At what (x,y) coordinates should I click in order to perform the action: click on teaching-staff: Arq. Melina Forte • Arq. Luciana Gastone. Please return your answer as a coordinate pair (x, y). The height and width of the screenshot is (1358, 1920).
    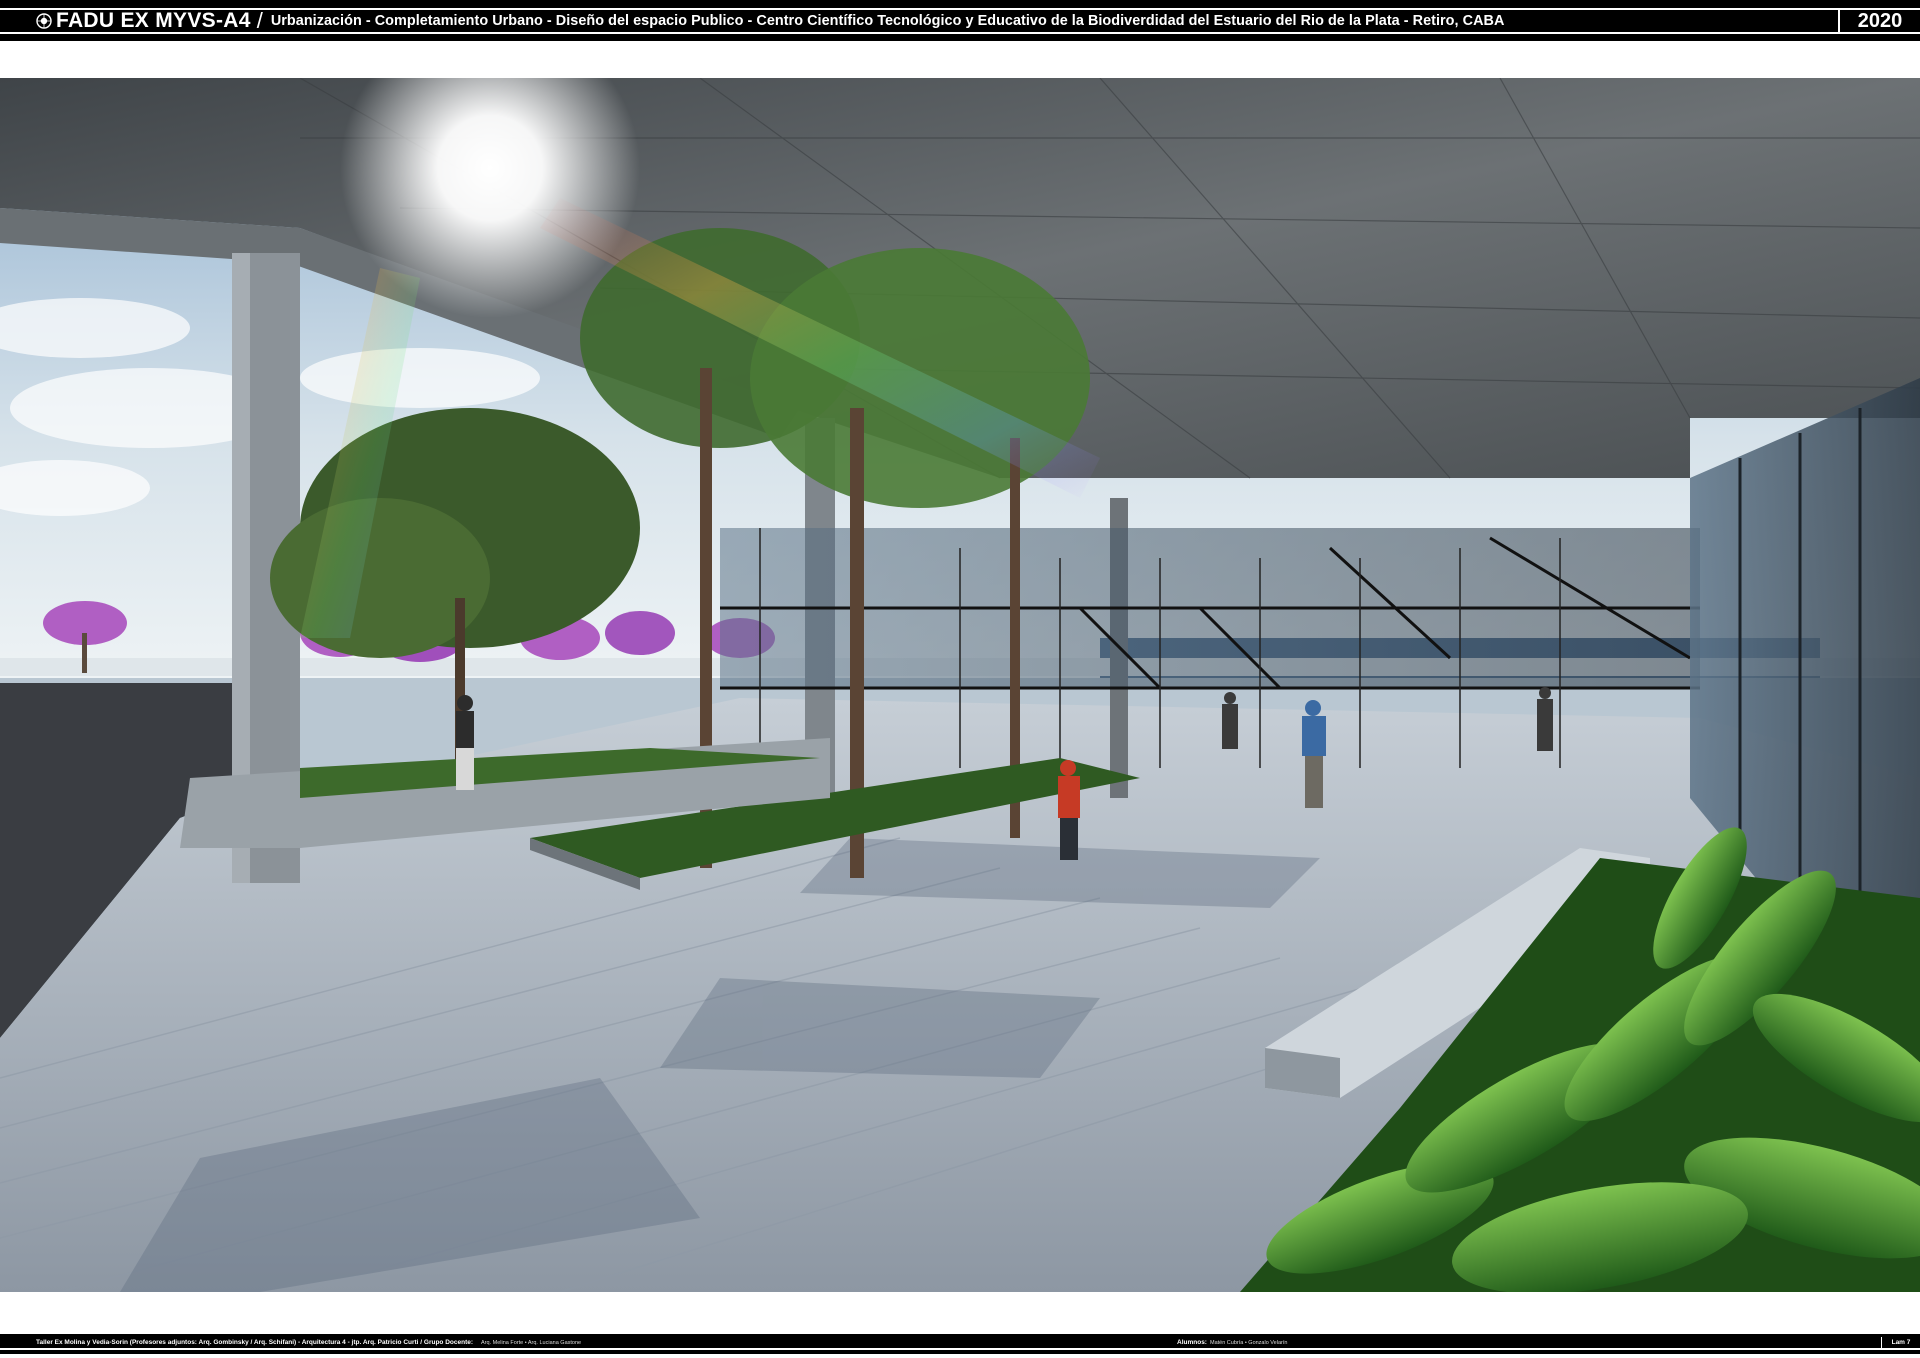
    Looking at the image, I should click on (531, 1342).